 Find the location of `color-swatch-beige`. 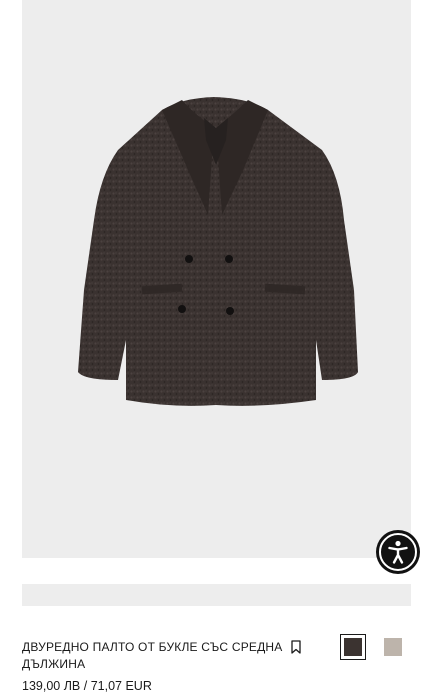

color-swatch-beige is located at coordinates (393, 647).